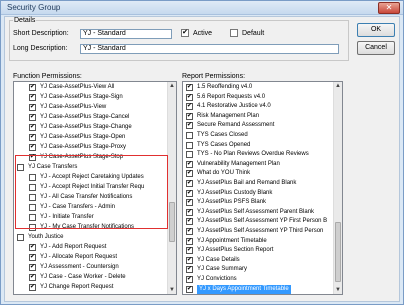 The height and width of the screenshot is (305, 404). What do you see at coordinates (258, 164) in the screenshot?
I see `report-permission-row: ✔ Vulnerability Management Plan` at bounding box center [258, 164].